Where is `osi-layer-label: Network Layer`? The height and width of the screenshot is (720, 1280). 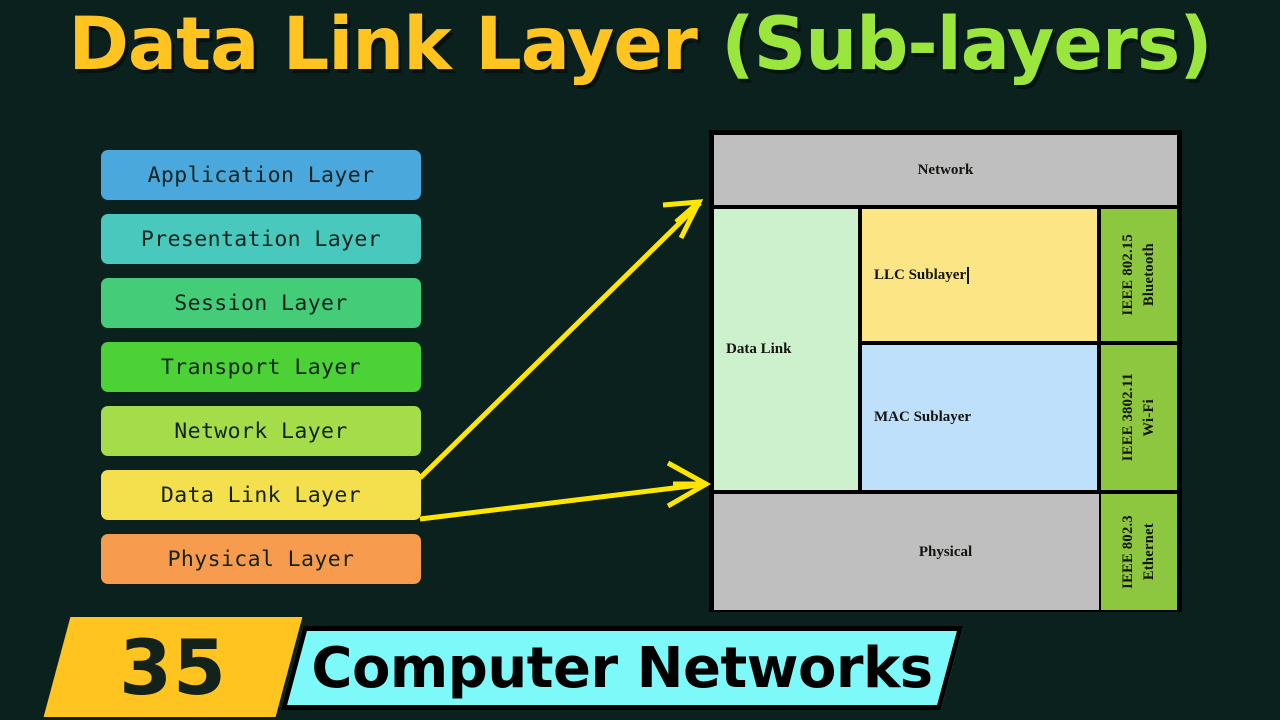
osi-layer-label: Network Layer is located at coordinates (261, 431).